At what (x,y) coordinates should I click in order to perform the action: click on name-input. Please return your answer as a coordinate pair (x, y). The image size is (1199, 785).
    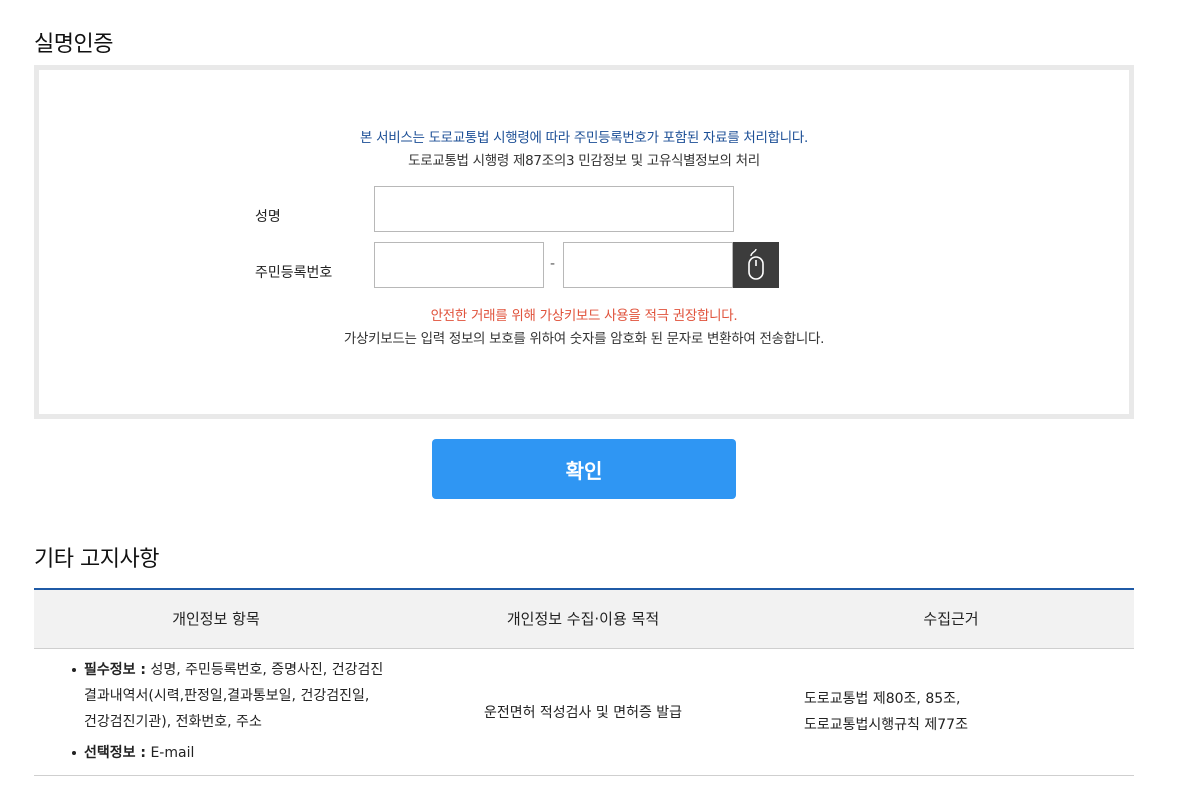
    Looking at the image, I should click on (554, 209).